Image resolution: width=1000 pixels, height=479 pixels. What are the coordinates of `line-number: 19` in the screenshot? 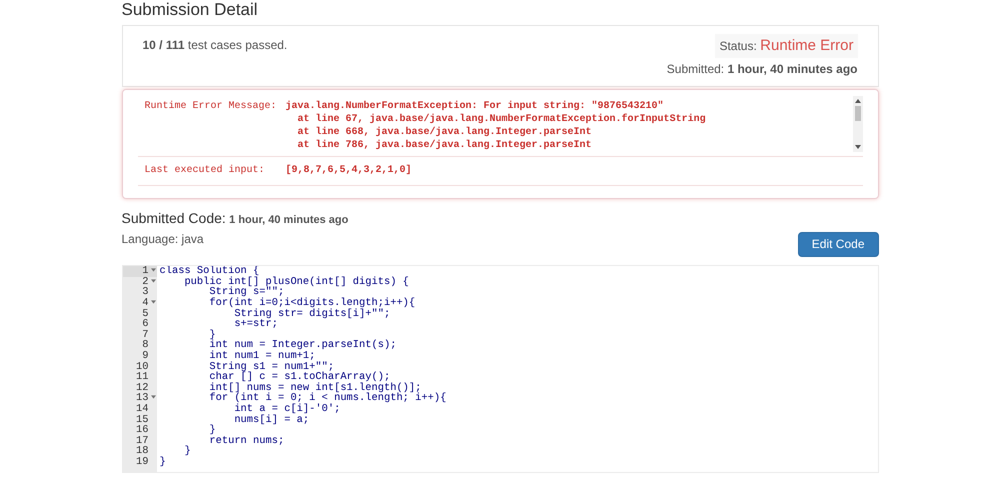 It's located at (142, 462).